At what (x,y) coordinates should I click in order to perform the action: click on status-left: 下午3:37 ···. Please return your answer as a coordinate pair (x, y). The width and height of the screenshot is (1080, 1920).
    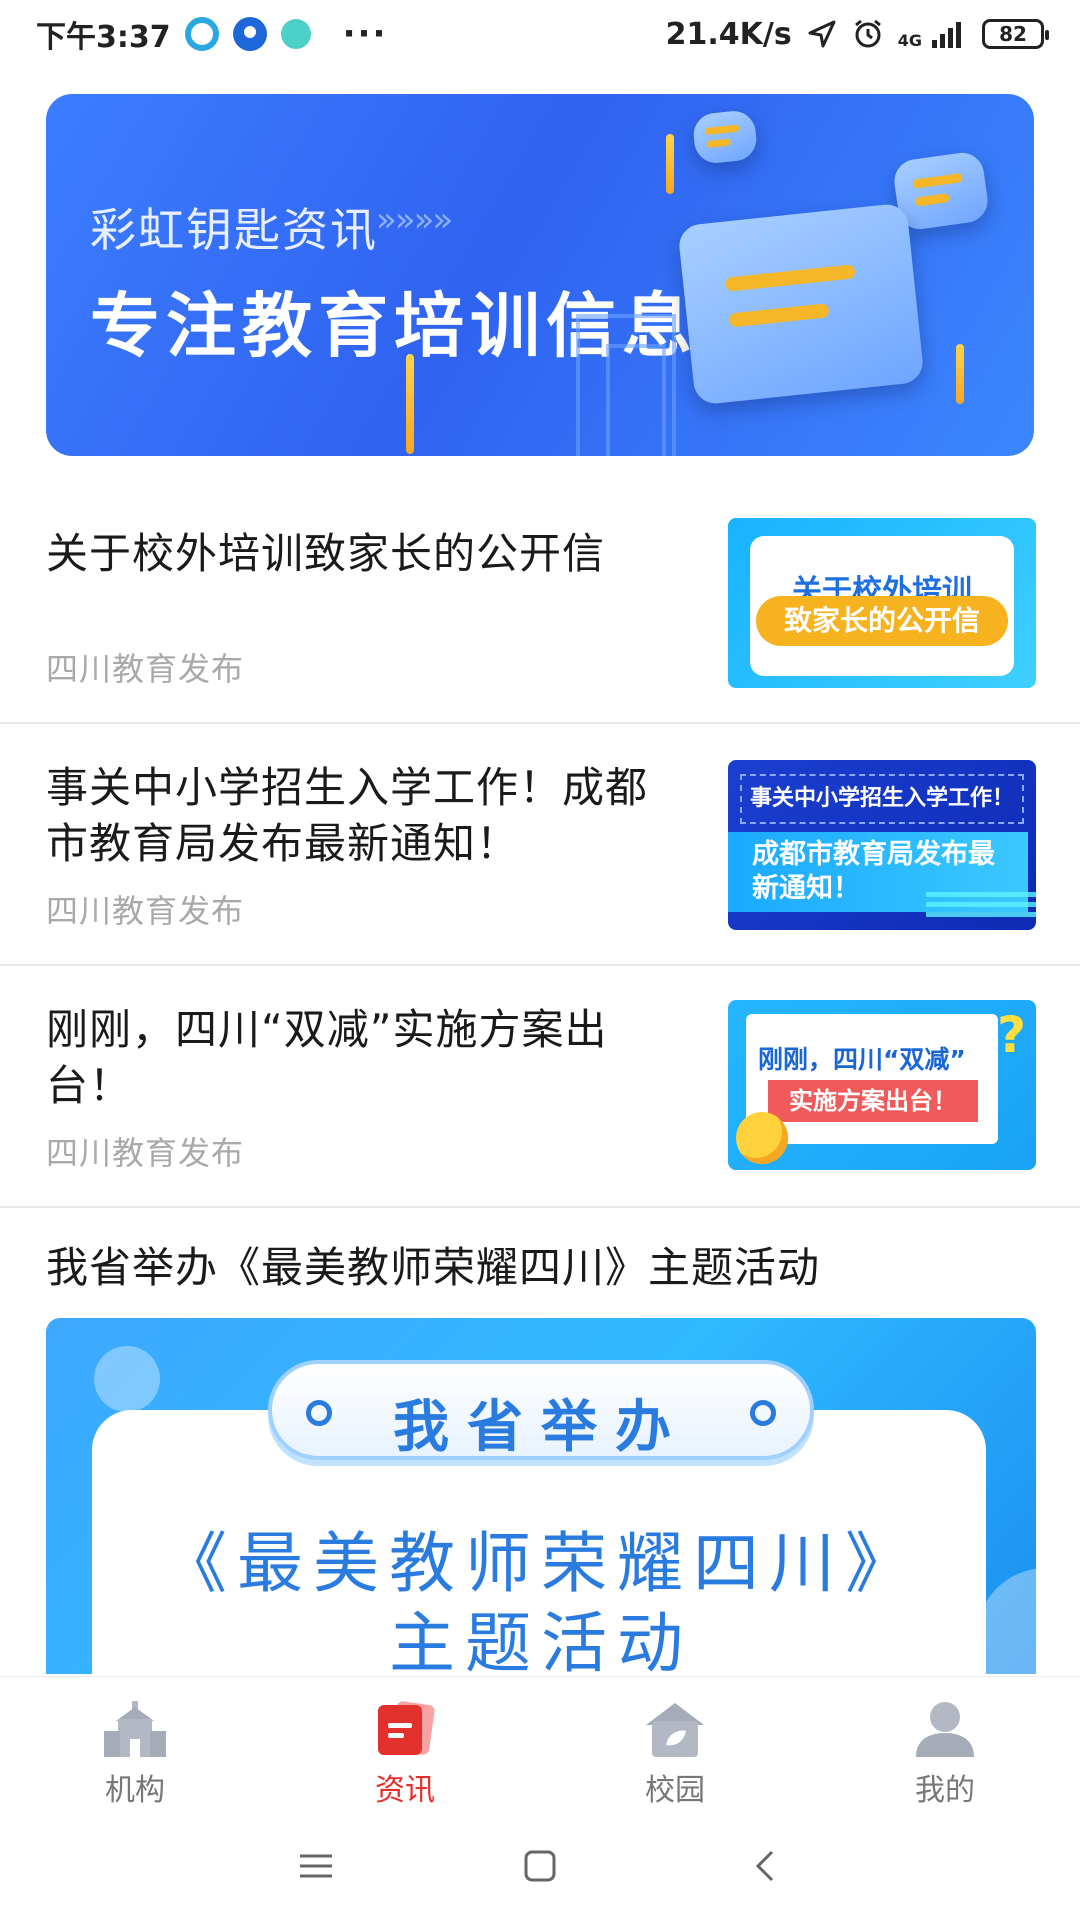
    Looking at the image, I should click on (211, 34).